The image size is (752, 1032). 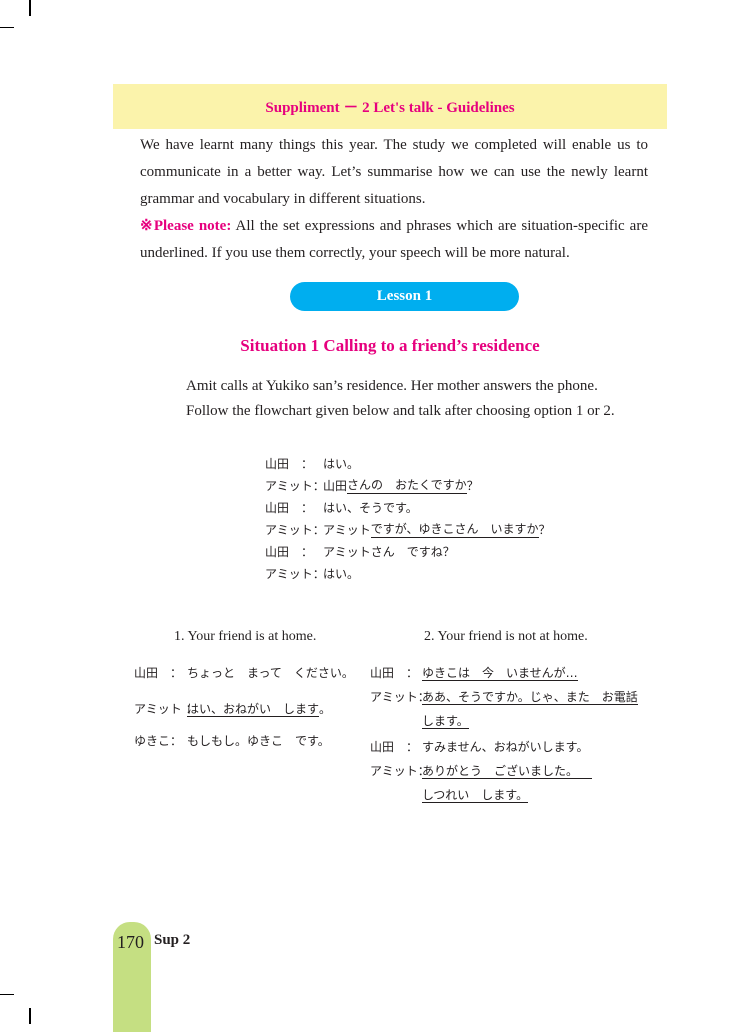 I want to click on dialog-line: アミット： はい。, so click(x=408, y=573).